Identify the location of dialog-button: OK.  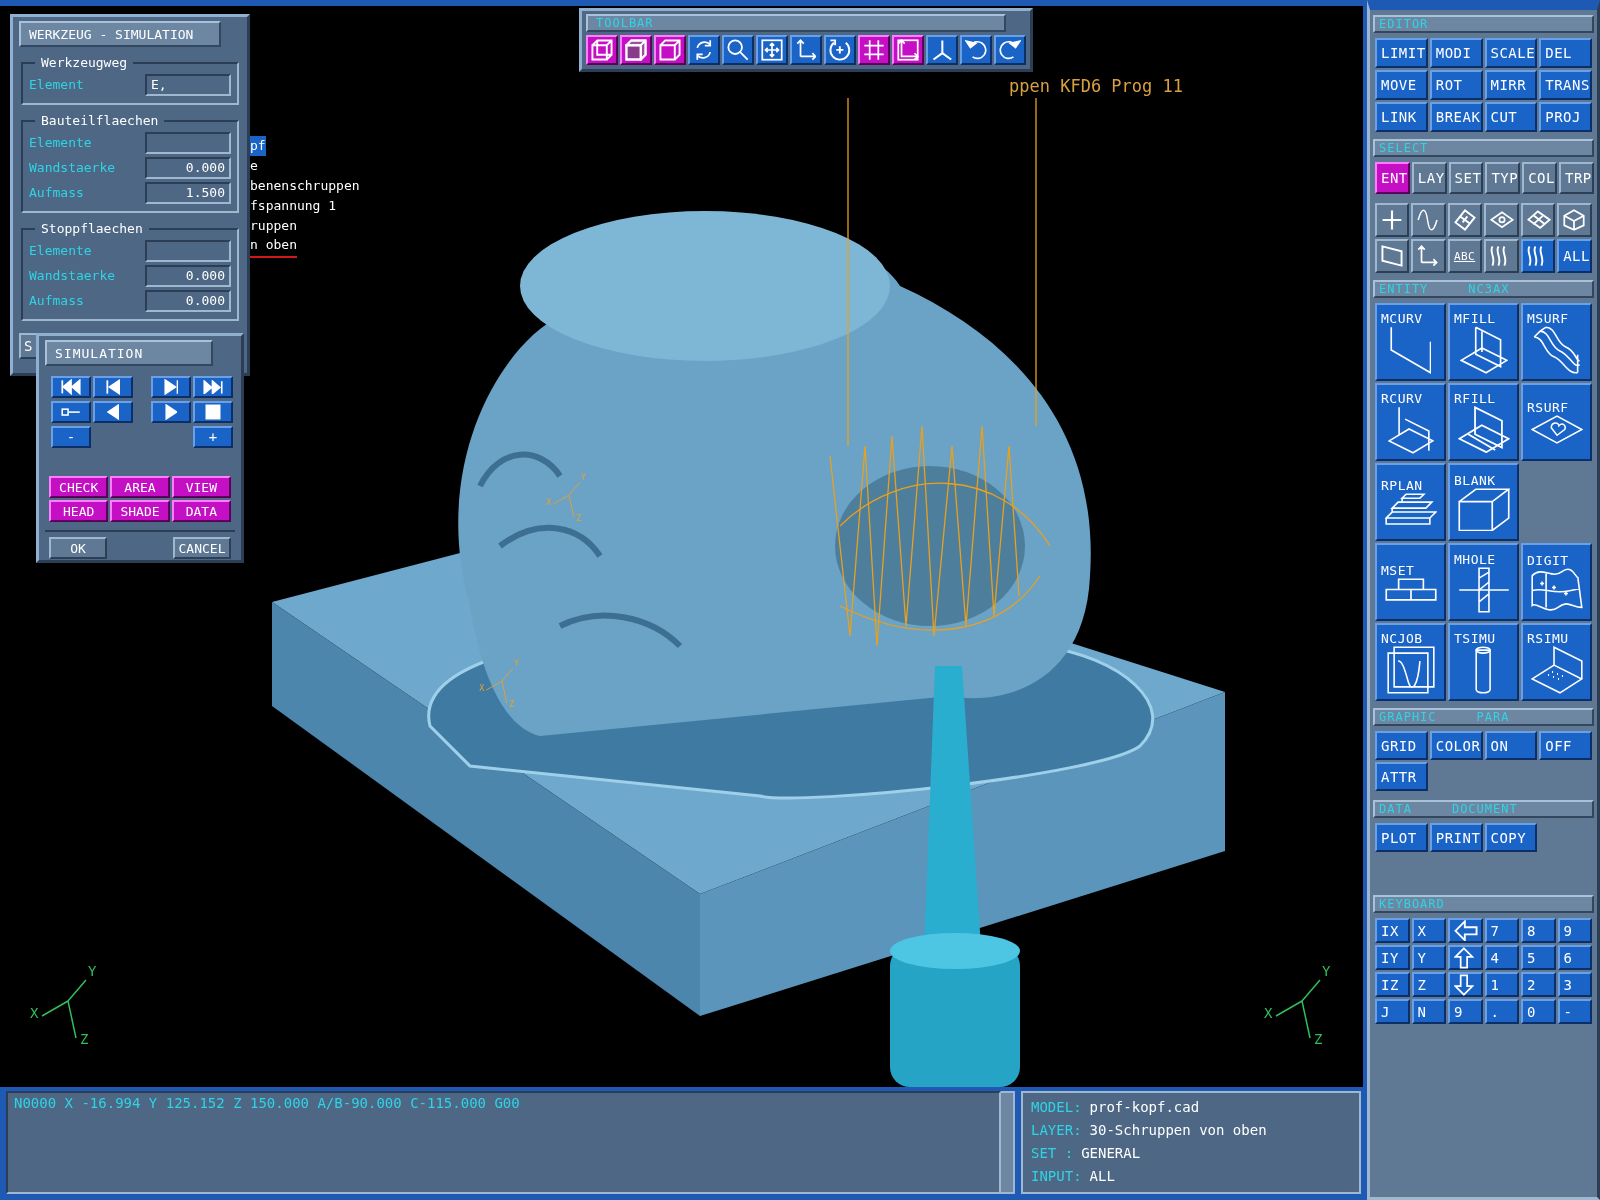
(78, 548).